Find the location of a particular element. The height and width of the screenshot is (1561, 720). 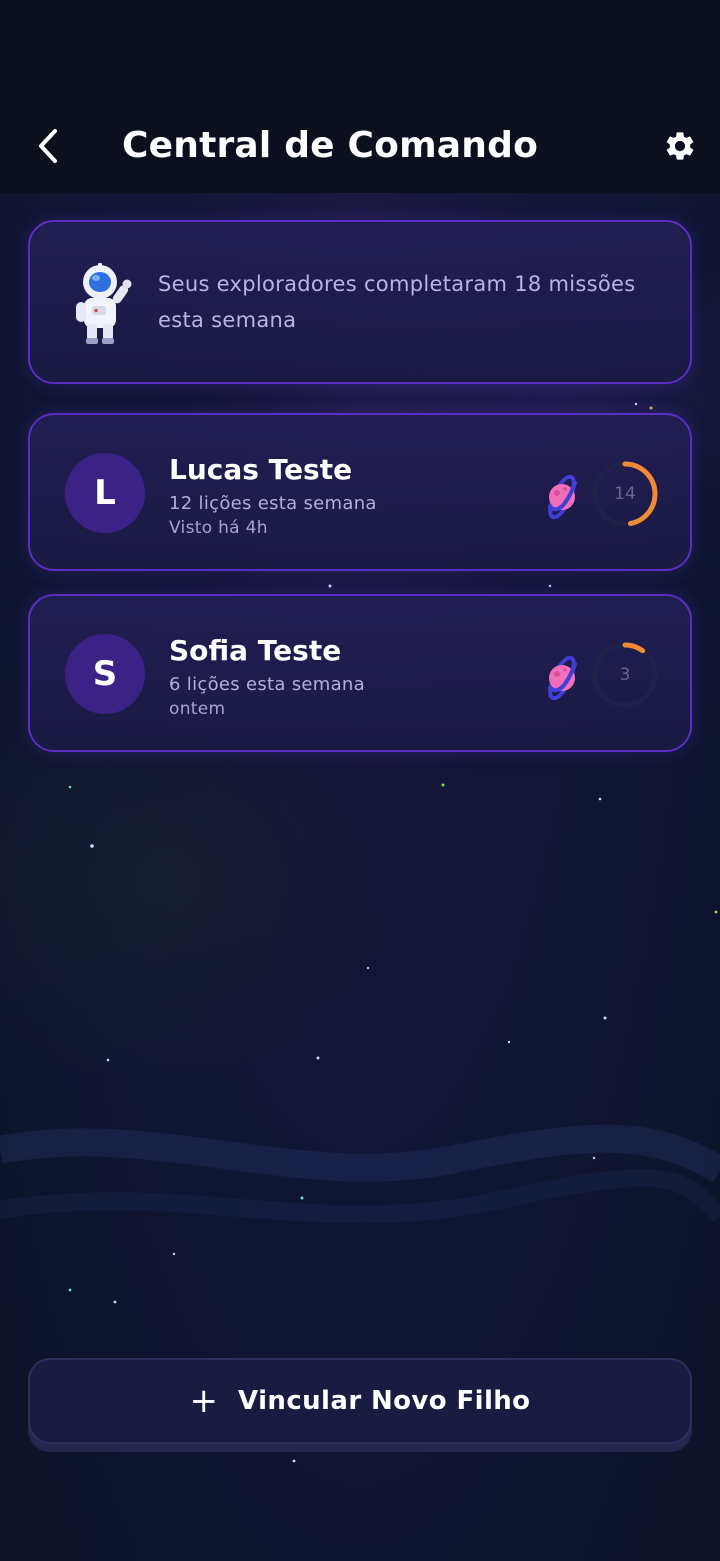

chevron-left-icon is located at coordinates (48, 146).